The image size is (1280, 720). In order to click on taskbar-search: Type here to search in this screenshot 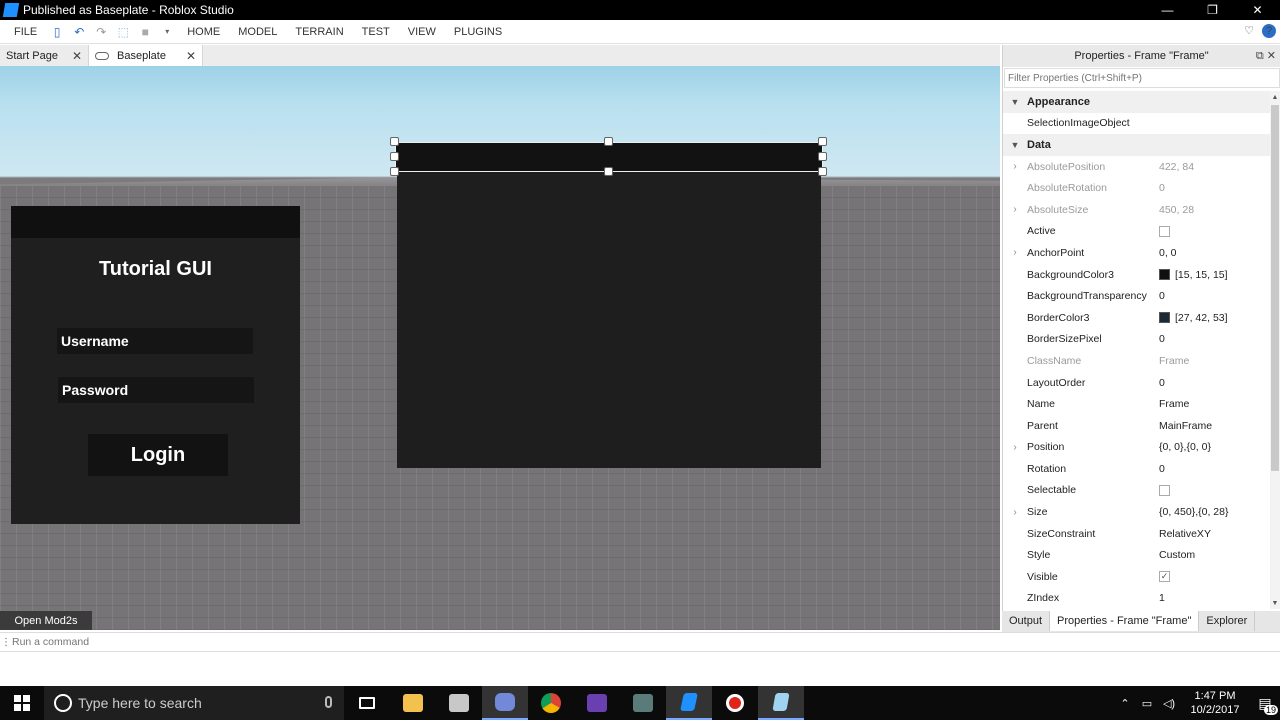, I will do `click(194, 703)`.